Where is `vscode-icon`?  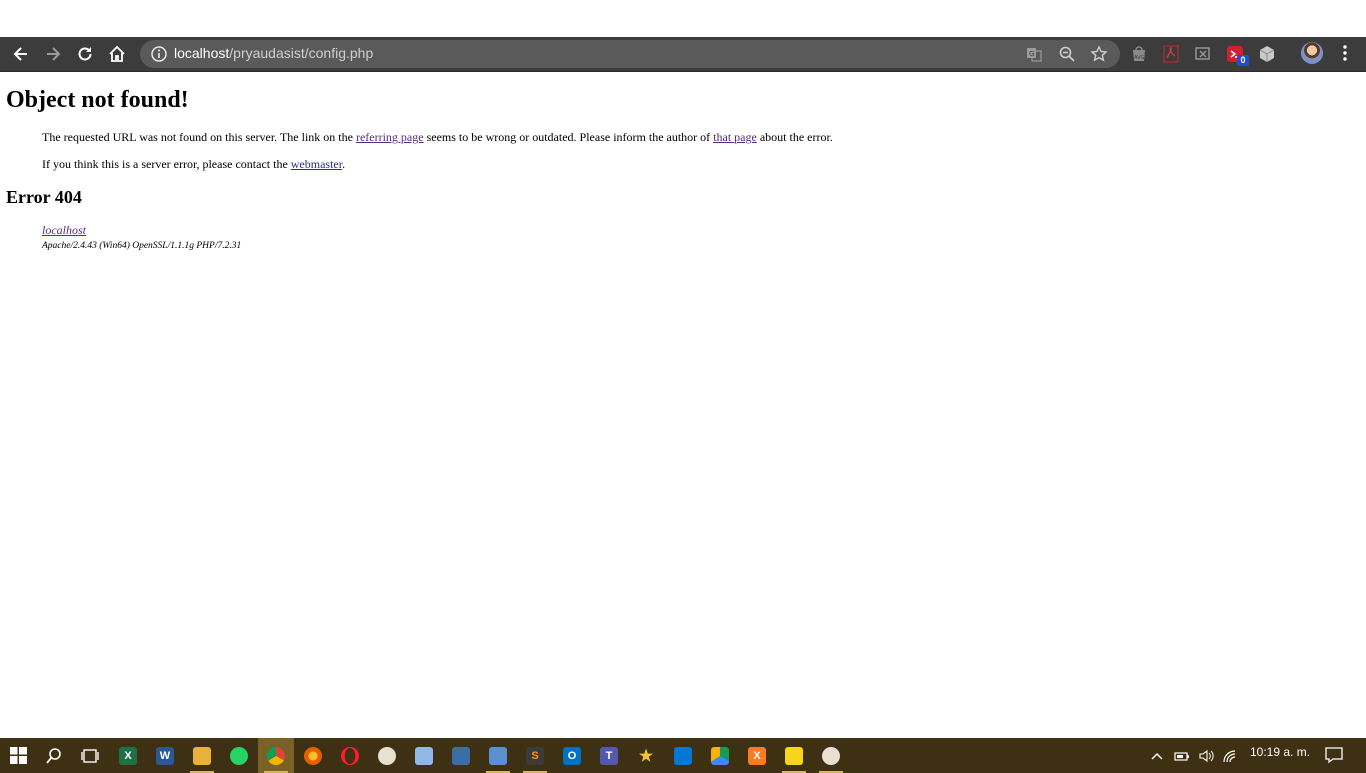
vscode-icon is located at coordinates (683, 755).